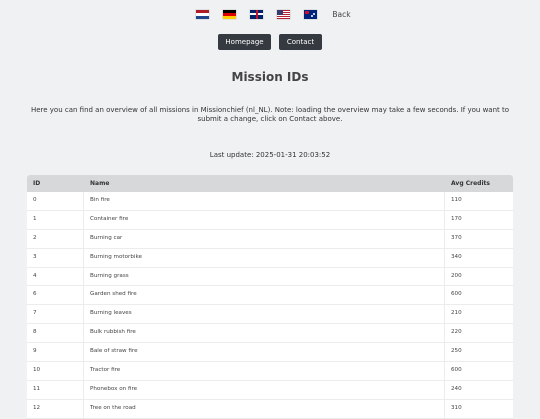  Describe the element at coordinates (244, 42) in the screenshot. I see `homepage-button: Homepage` at that location.